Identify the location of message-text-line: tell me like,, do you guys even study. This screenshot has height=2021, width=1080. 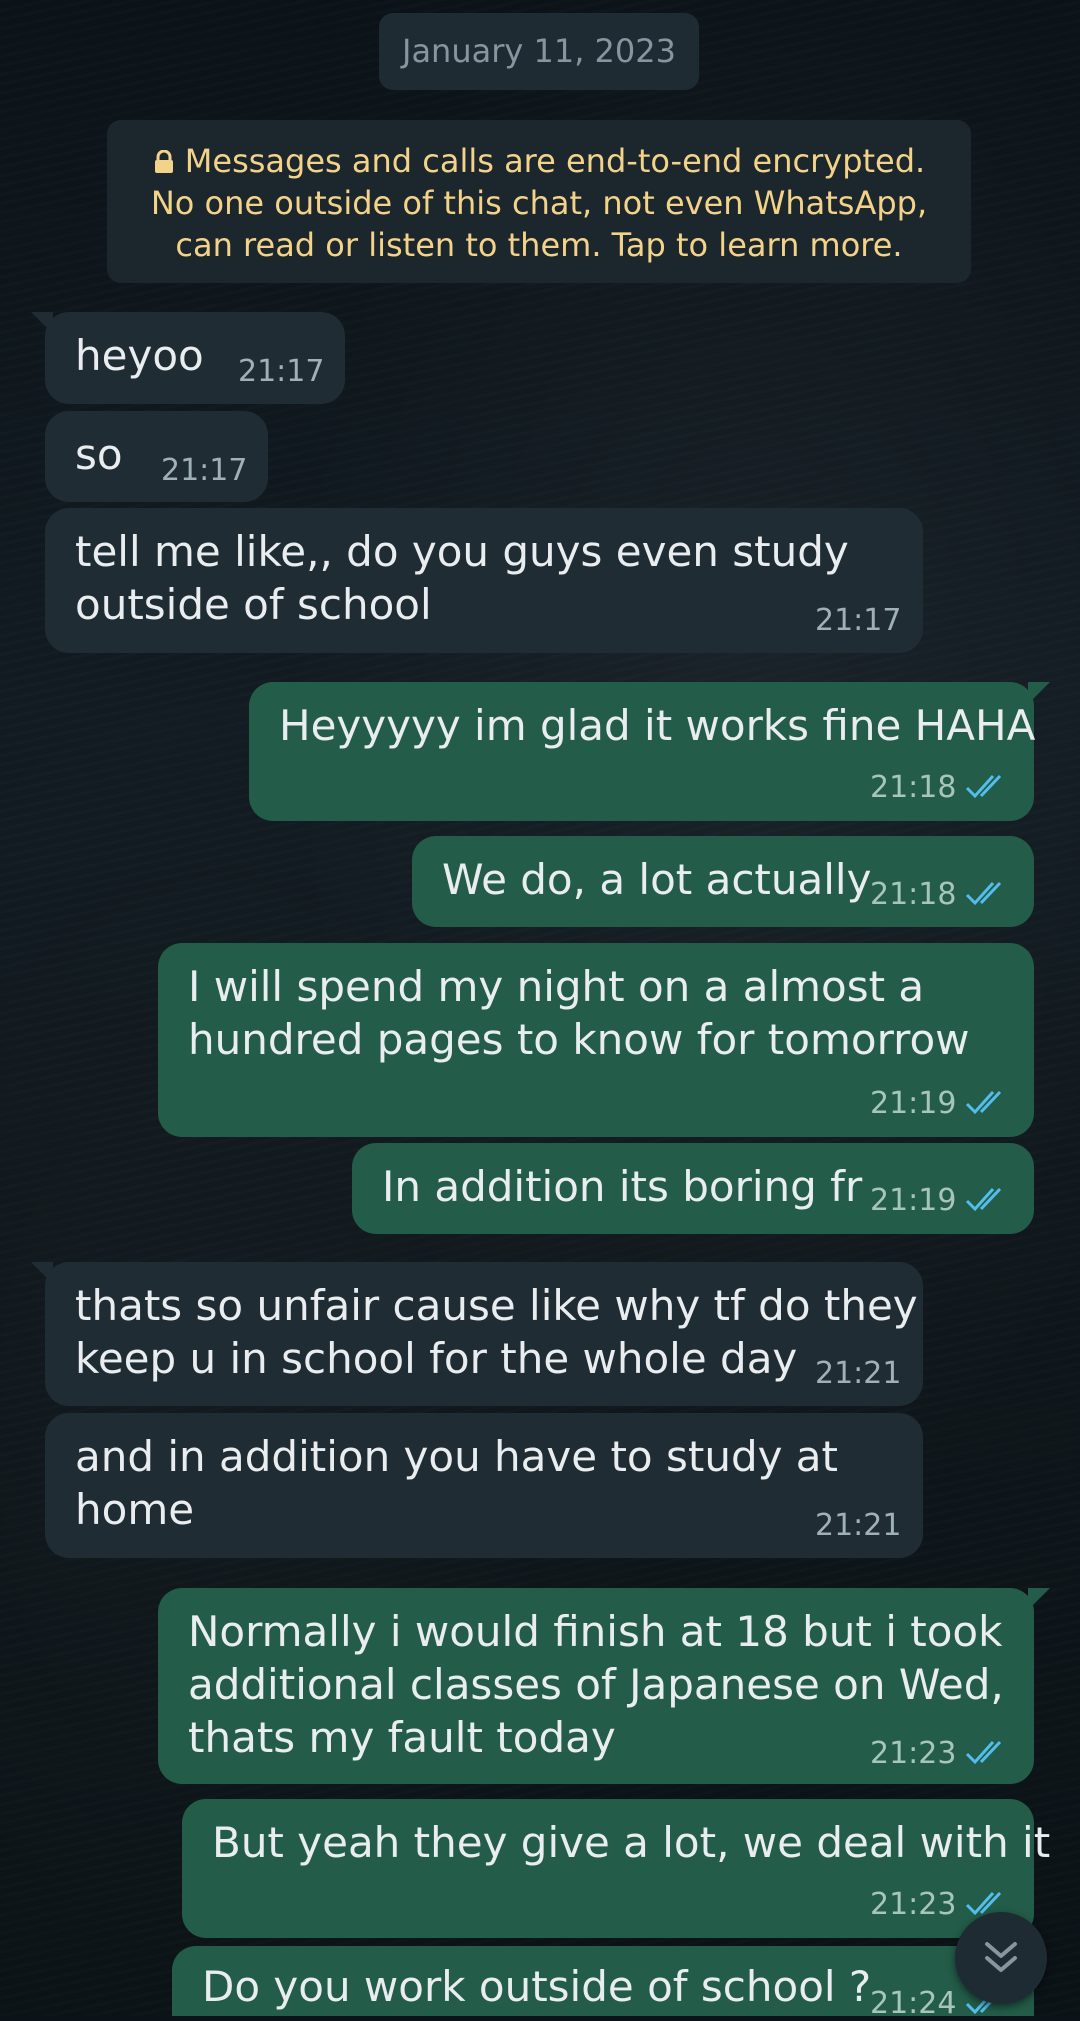
(462, 551).